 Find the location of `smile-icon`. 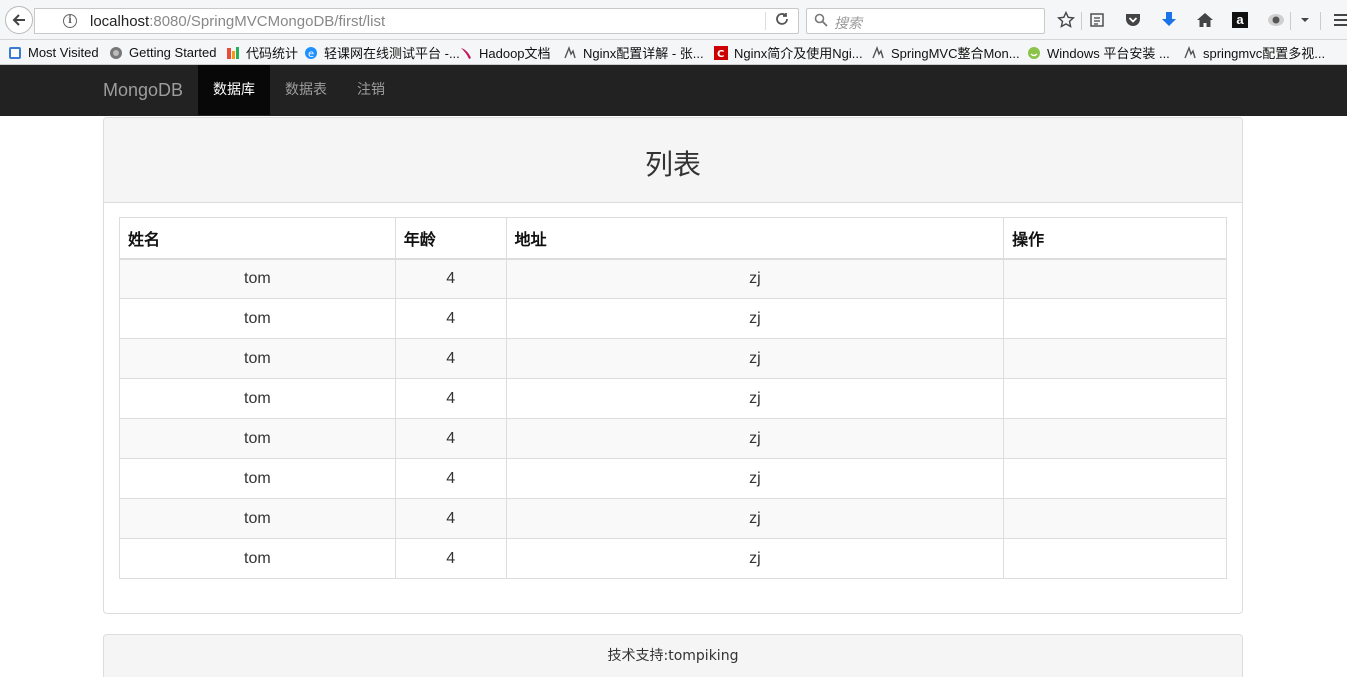

smile-icon is located at coordinates (1034, 53).